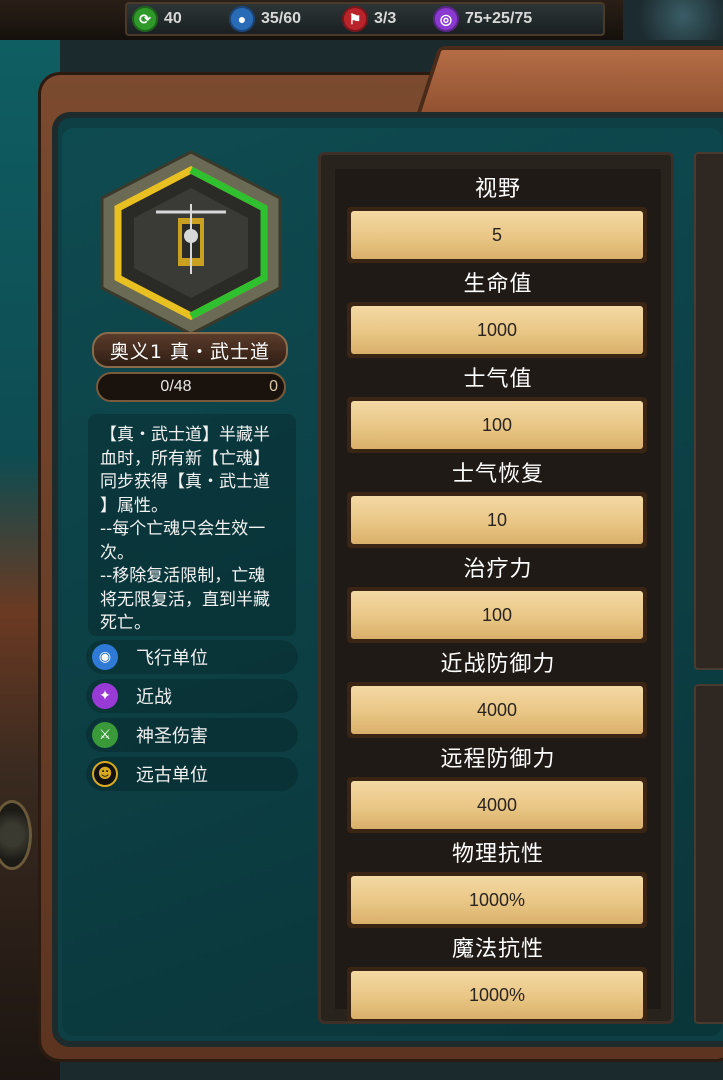 This screenshot has height=1080, width=723. Describe the element at coordinates (498, 379) in the screenshot. I see `stat-name: 士气值` at that location.